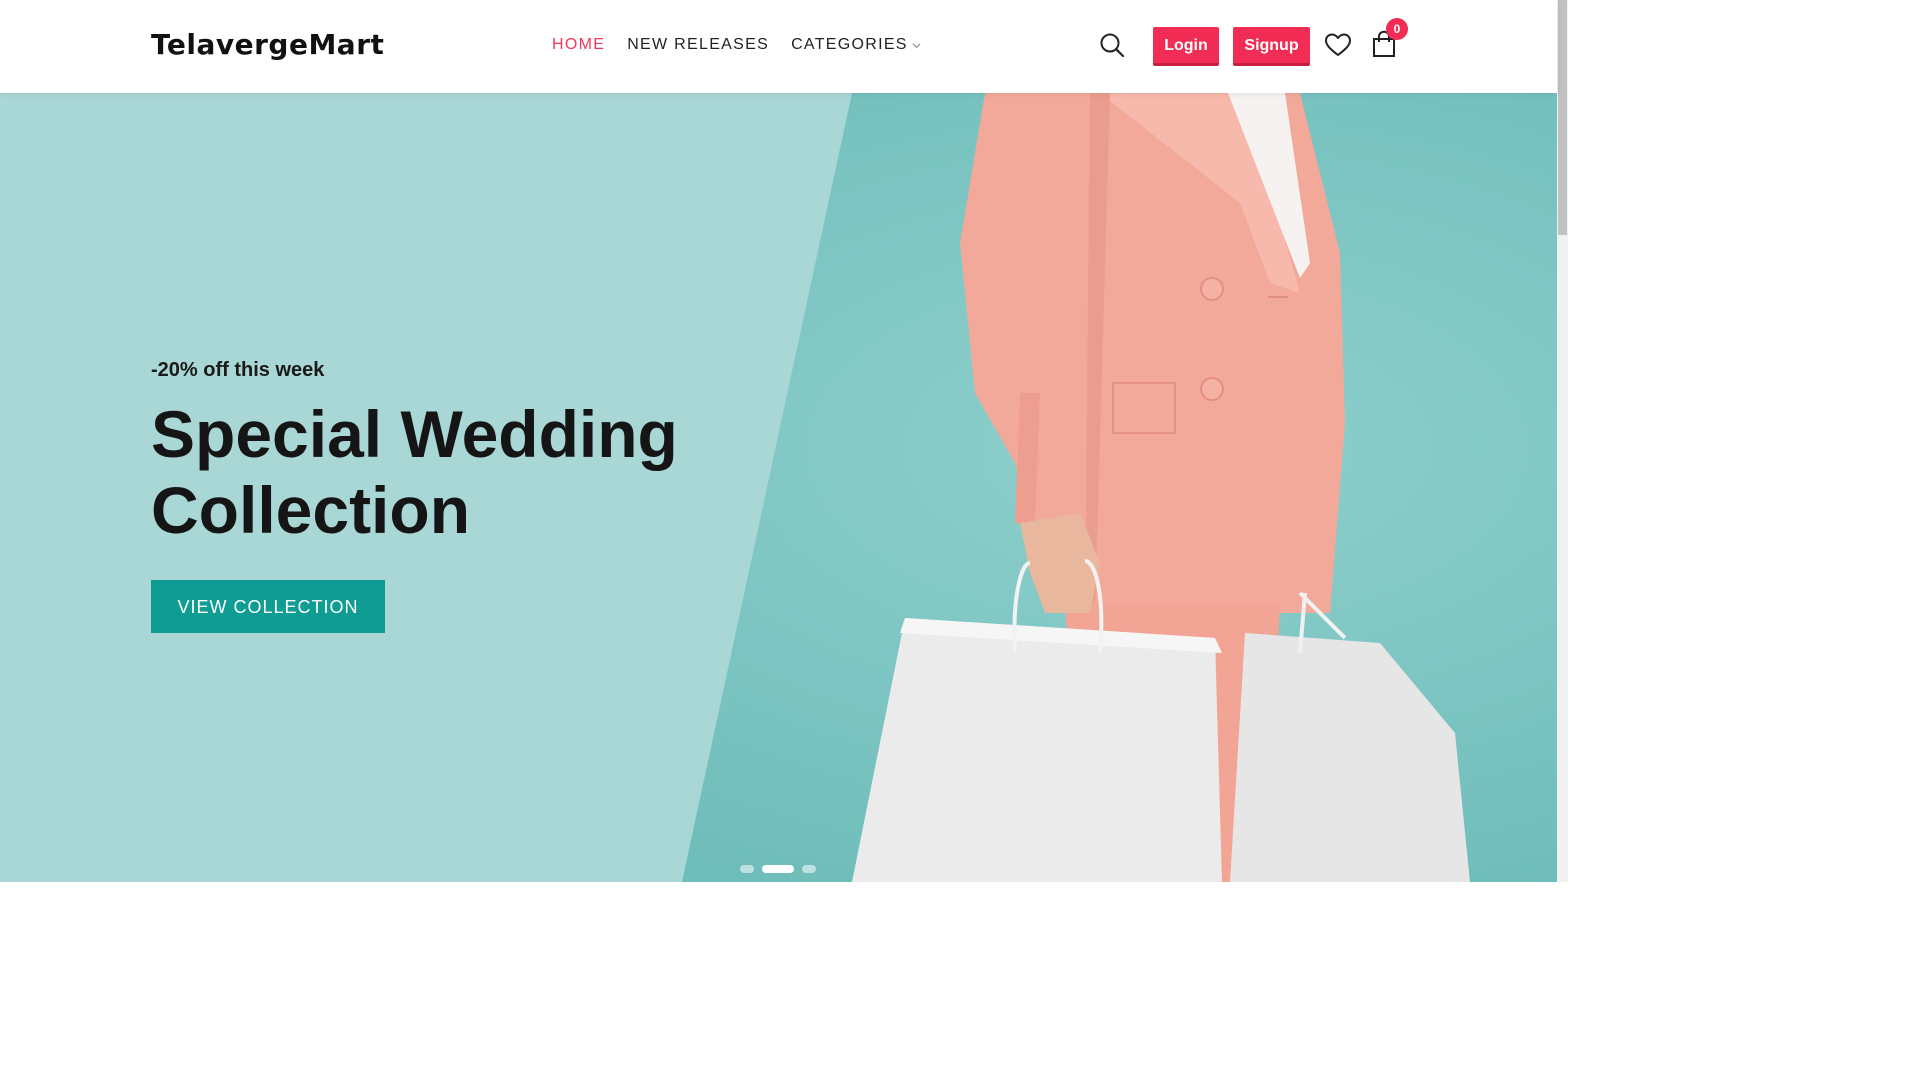 This screenshot has width=1920, height=1080. What do you see at coordinates (1186, 46) in the screenshot?
I see `login-button: Login` at bounding box center [1186, 46].